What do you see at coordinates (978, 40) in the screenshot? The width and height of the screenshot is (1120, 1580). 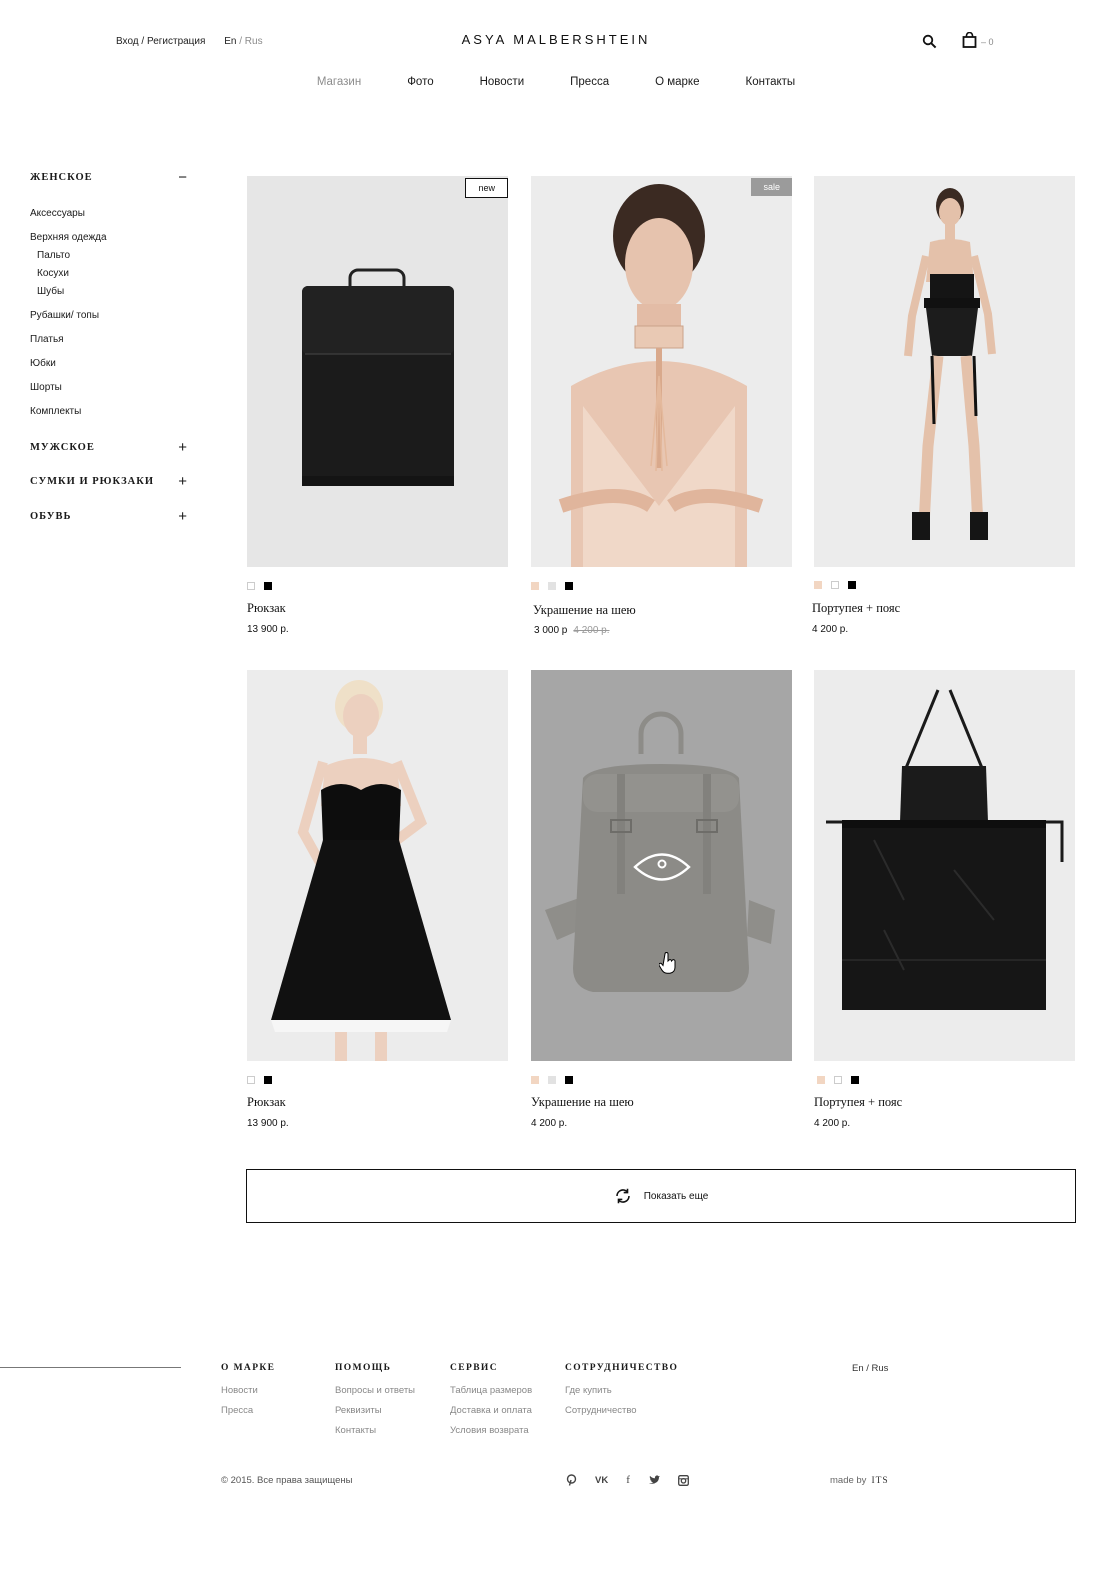 I see `cart-button: – 0` at bounding box center [978, 40].